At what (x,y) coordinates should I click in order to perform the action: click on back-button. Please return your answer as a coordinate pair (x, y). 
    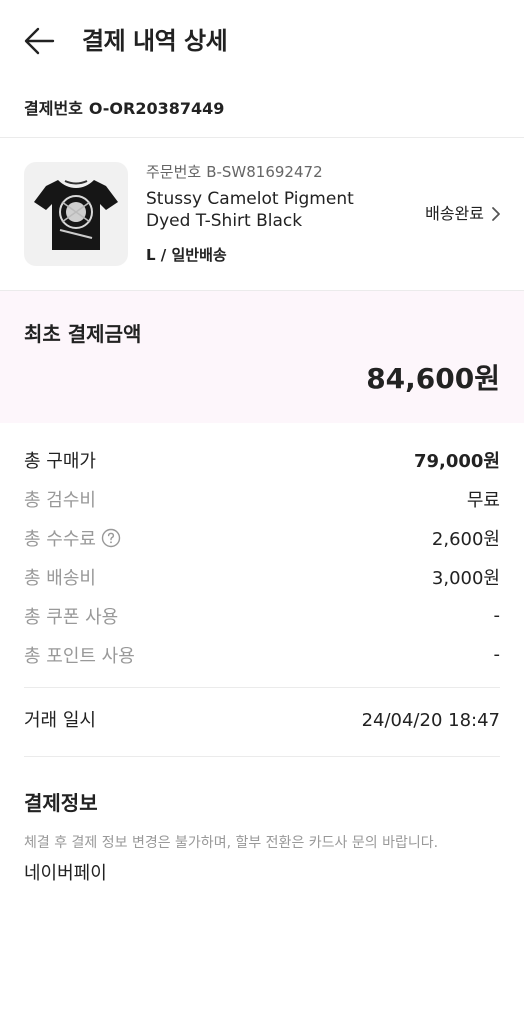
    Looking at the image, I should click on (40, 41).